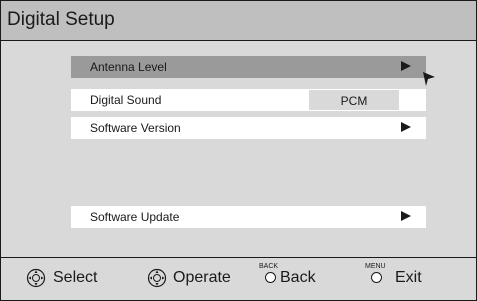 The height and width of the screenshot is (301, 477). Describe the element at coordinates (376, 277) in the screenshot. I see `menu-button-icon` at that location.